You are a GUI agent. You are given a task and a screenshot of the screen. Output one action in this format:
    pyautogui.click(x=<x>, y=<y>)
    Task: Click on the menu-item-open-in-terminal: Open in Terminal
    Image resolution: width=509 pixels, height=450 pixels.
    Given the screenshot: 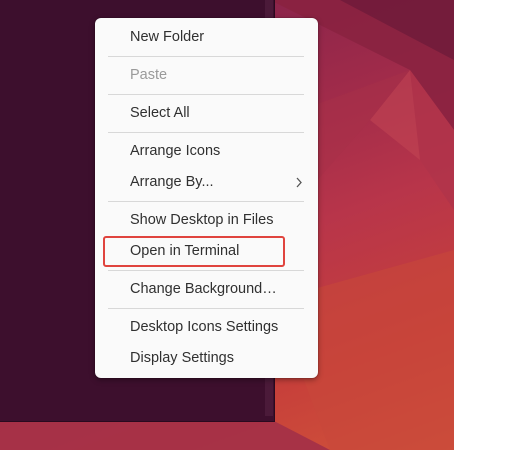 What is the action you would take?
    pyautogui.click(x=206, y=251)
    